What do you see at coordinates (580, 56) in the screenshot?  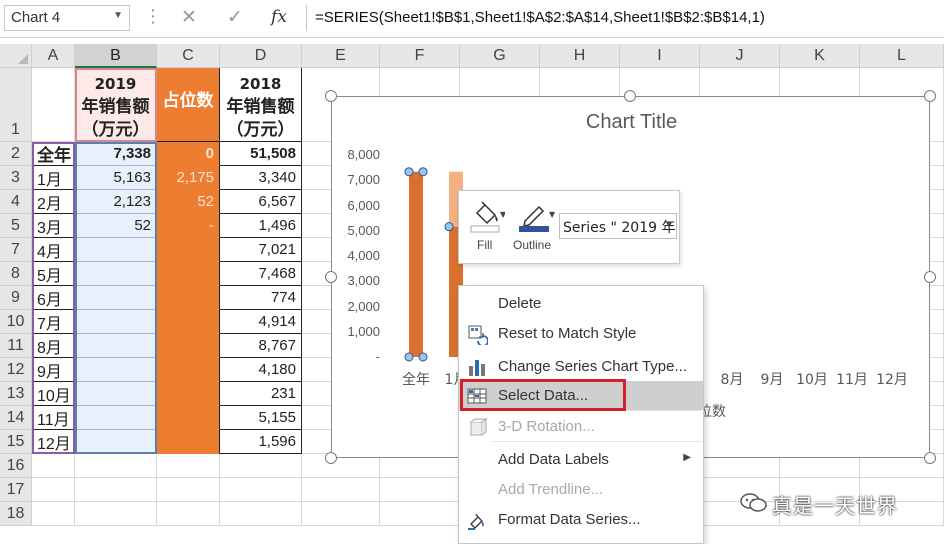 I see `column-header-h: H` at bounding box center [580, 56].